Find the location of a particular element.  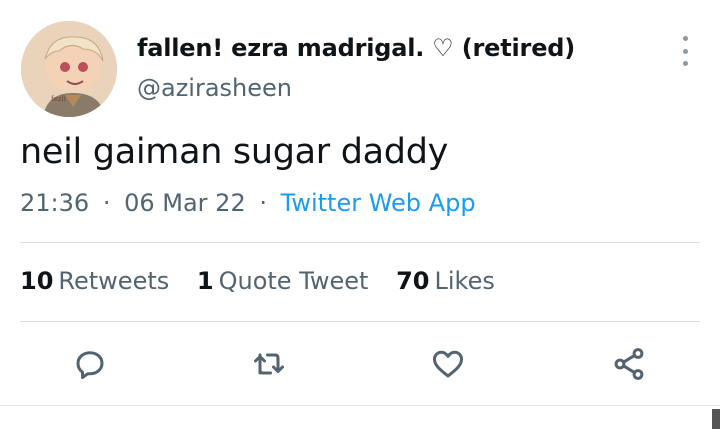

reply-button is located at coordinates (90, 364).